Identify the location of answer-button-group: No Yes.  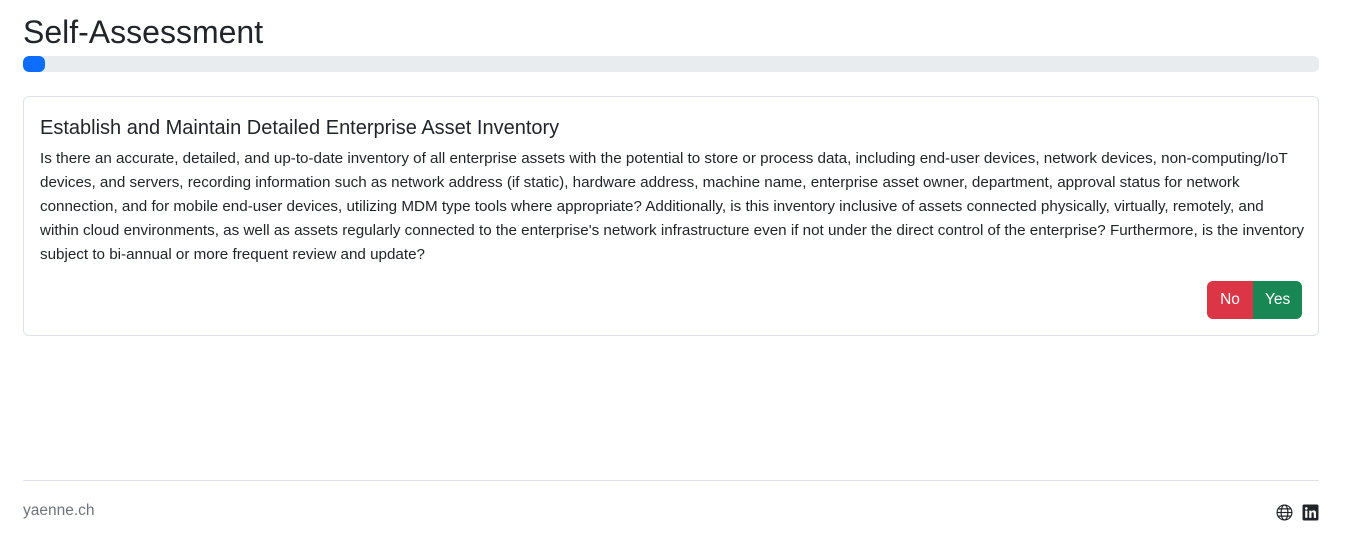
(1254, 300).